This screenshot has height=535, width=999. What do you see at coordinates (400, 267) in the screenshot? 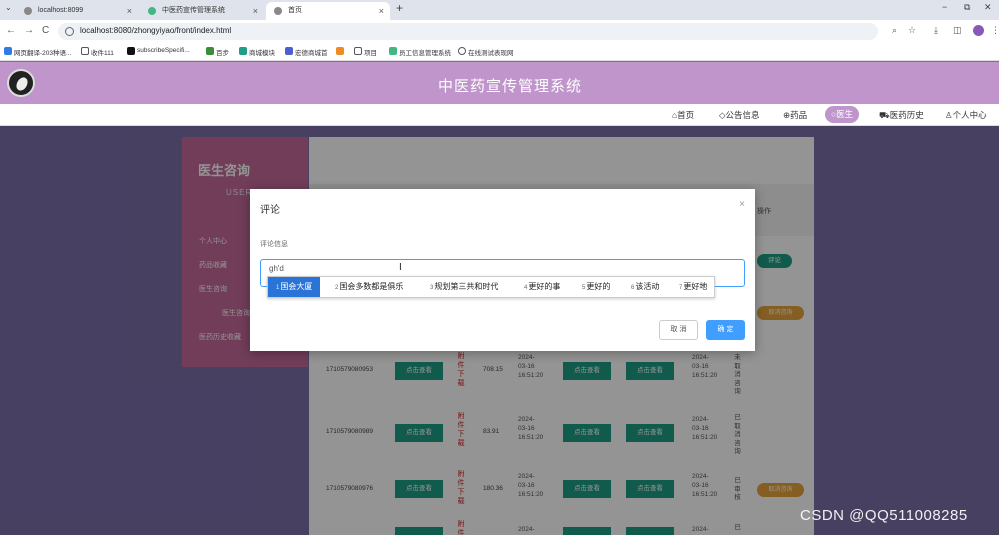
I see `text-cursor-icon: I` at bounding box center [400, 267].